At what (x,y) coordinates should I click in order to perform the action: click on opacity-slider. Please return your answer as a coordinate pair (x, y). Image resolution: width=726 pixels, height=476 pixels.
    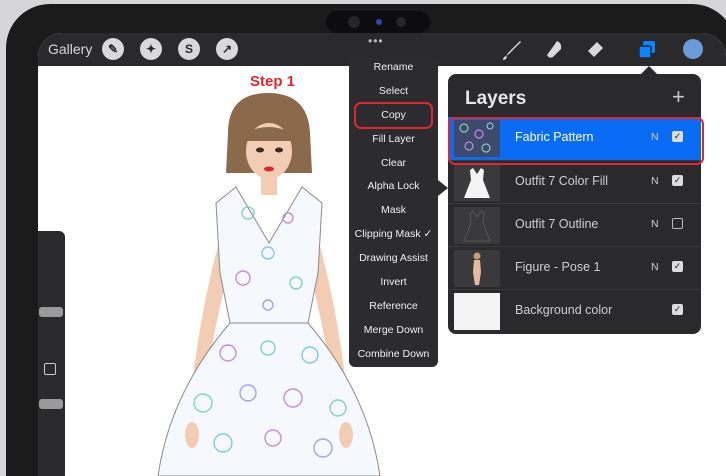
    Looking at the image, I should click on (51, 404).